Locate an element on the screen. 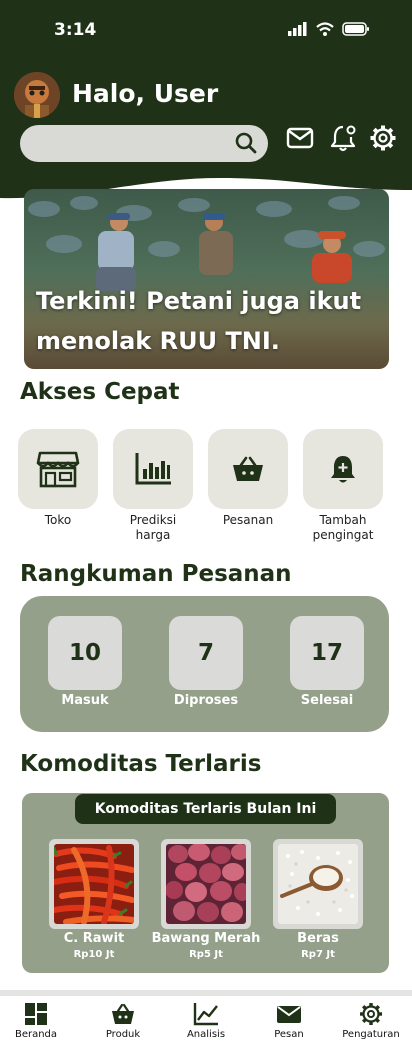 This screenshot has width=412, height=1056. search-icon is located at coordinates (246, 143).